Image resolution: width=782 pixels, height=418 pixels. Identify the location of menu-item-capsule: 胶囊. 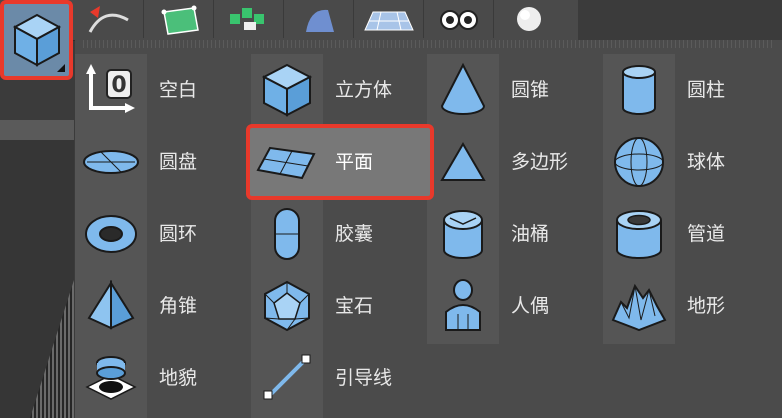
(339, 234).